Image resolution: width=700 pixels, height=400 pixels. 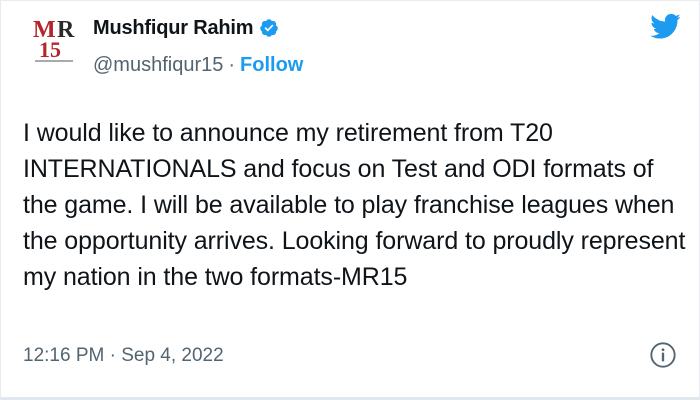 What do you see at coordinates (269, 28) in the screenshot?
I see `verified-badge-icon` at bounding box center [269, 28].